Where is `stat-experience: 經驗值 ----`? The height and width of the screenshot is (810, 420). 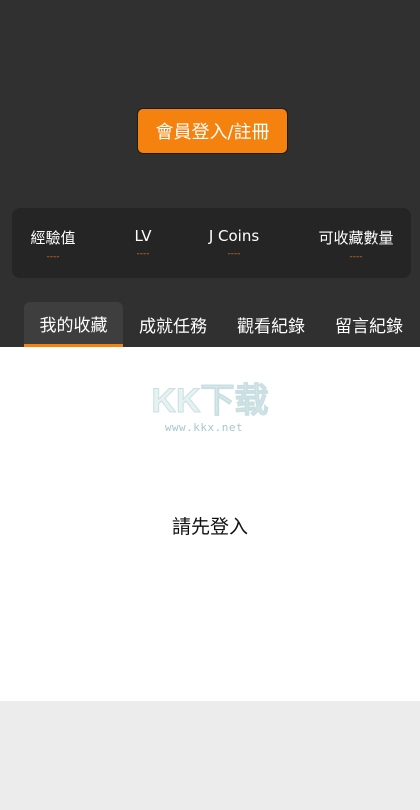 stat-experience: 經驗值 ---- is located at coordinates (53, 243).